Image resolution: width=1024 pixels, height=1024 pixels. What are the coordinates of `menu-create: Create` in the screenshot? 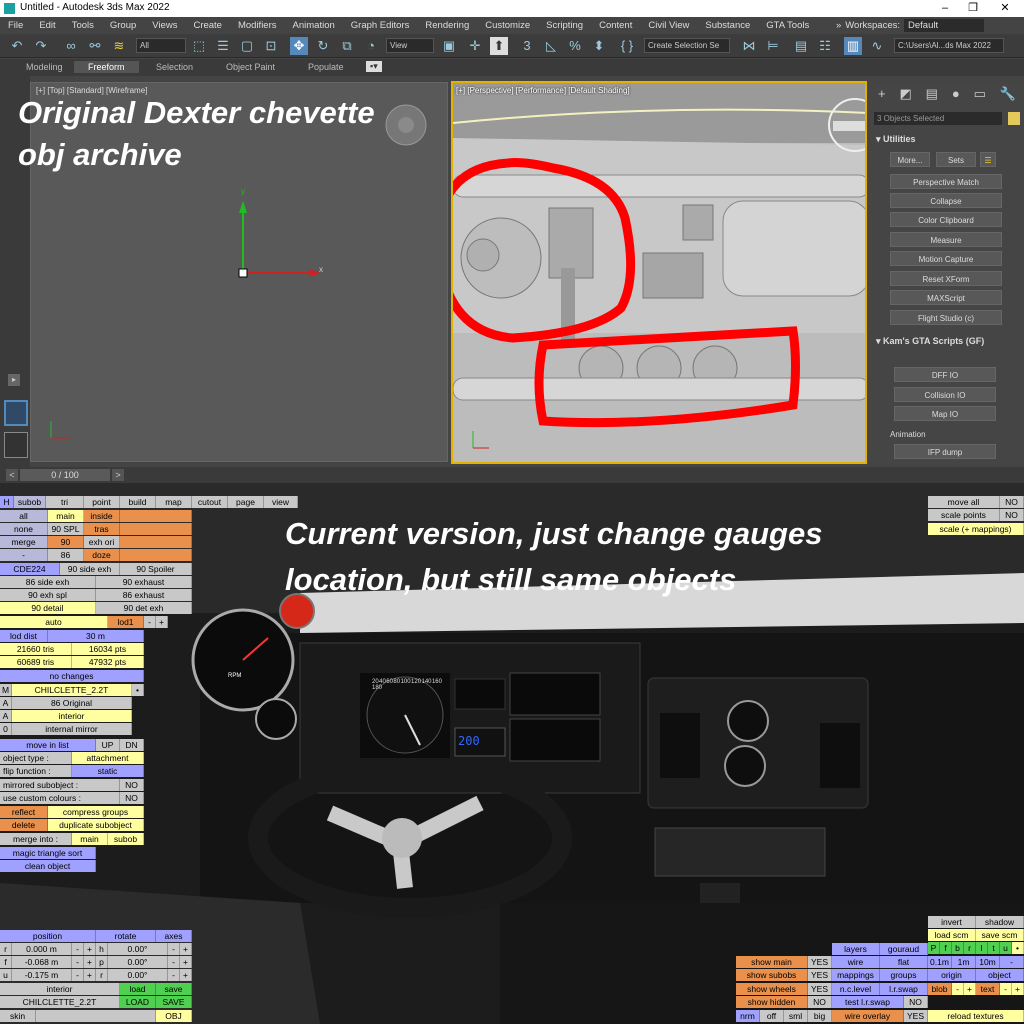 It's located at (207, 25).